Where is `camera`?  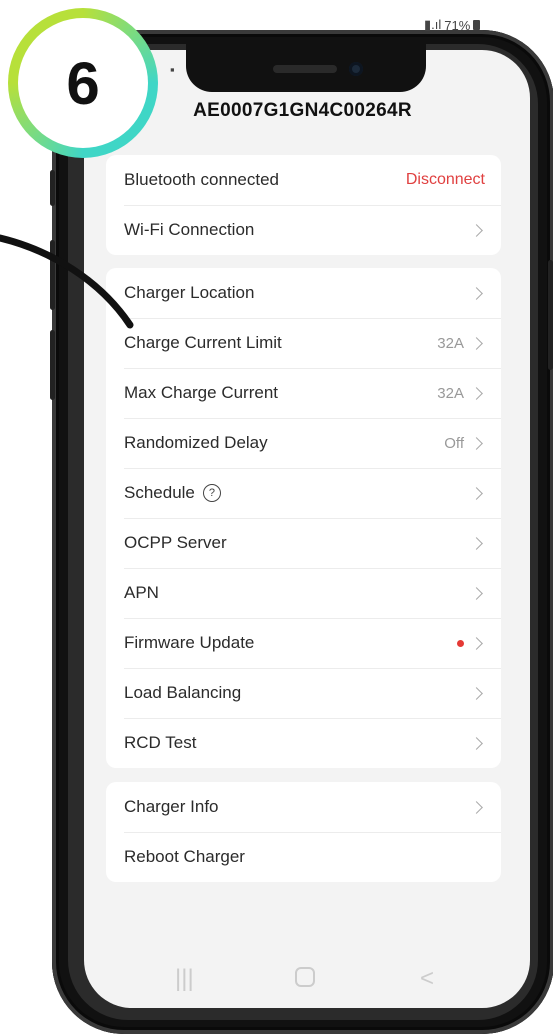
camera is located at coordinates (356, 69).